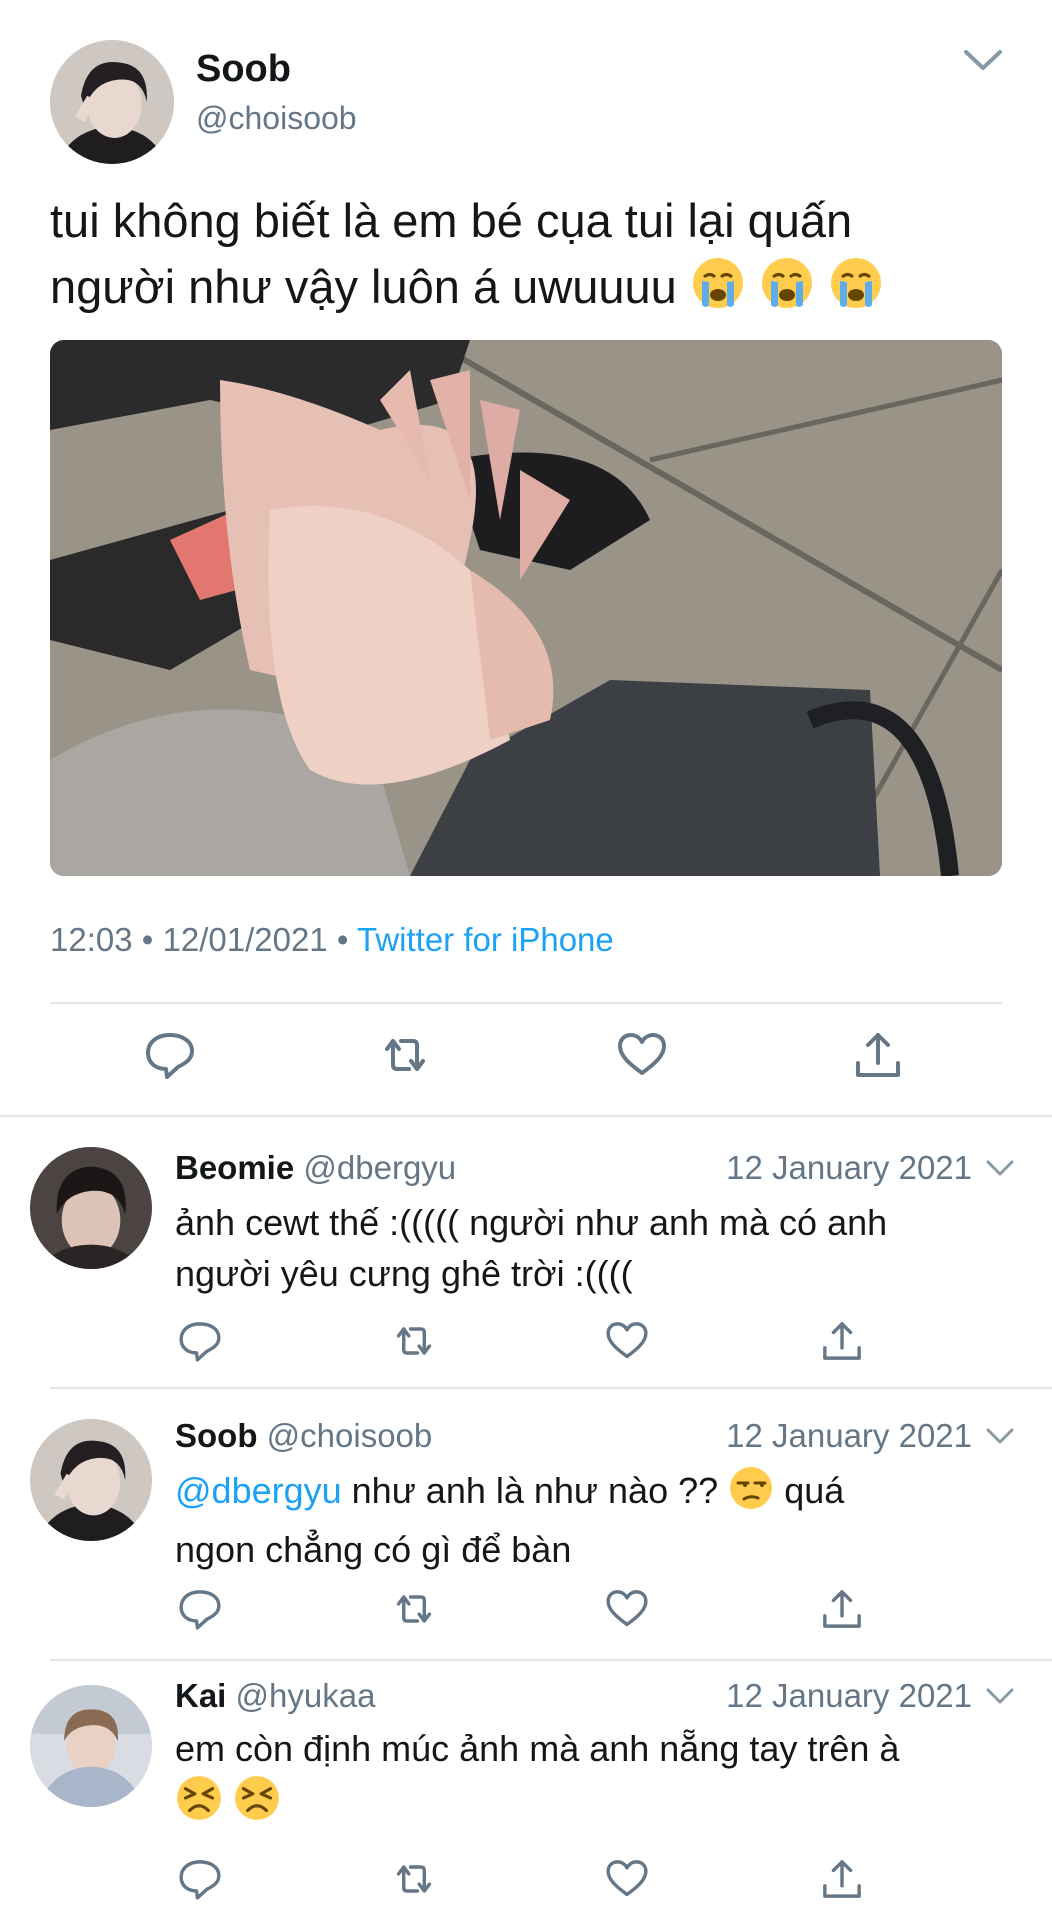 Image resolution: width=1052 pixels, height=1920 pixels. What do you see at coordinates (349, 1435) in the screenshot?
I see `reply-author-handle: @choisoob` at bounding box center [349, 1435].